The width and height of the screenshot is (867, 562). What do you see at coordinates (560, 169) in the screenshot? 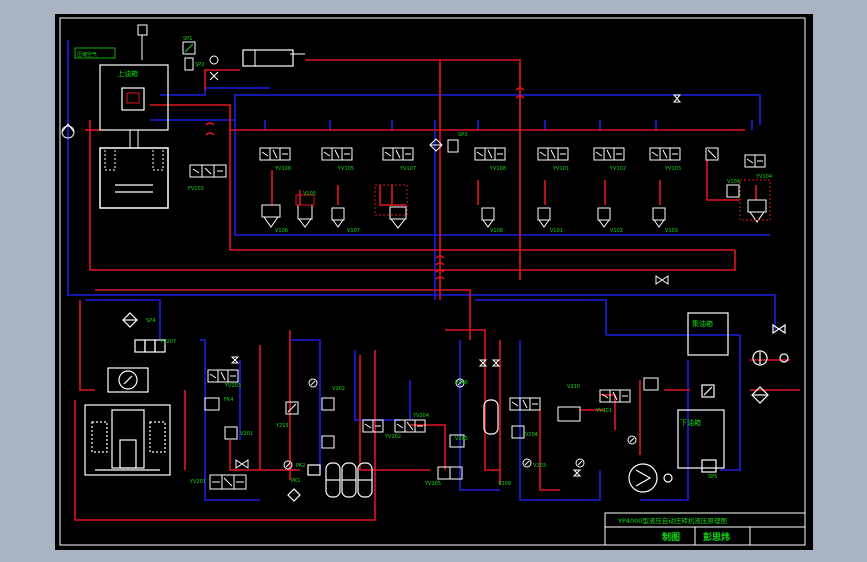
I see `yv101-label: YV101` at bounding box center [560, 169].